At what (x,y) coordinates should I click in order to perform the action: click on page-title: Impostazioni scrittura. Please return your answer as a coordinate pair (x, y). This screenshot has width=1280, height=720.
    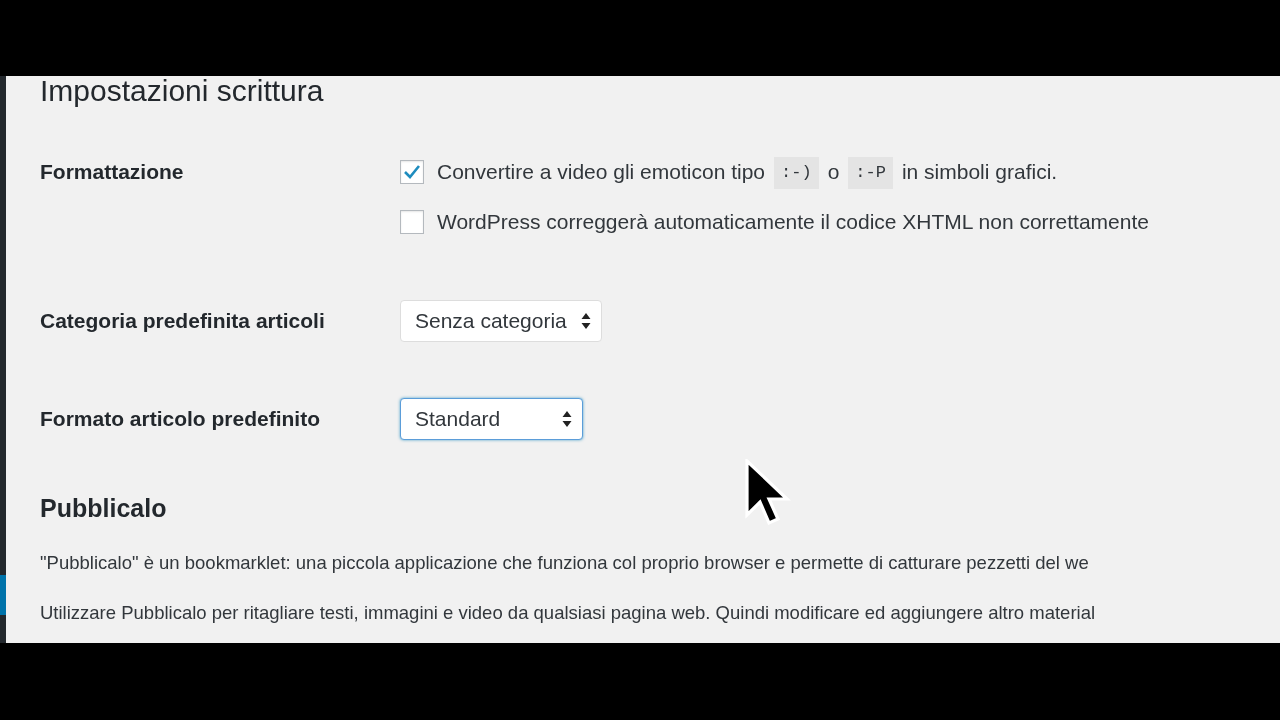
    Looking at the image, I should click on (182, 91).